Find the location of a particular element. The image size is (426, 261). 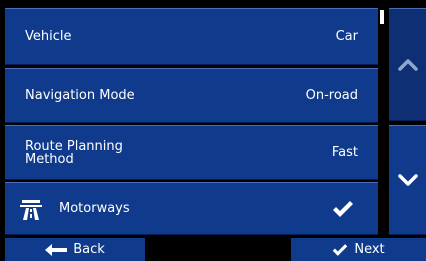

next-button: Next is located at coordinates (358, 249).